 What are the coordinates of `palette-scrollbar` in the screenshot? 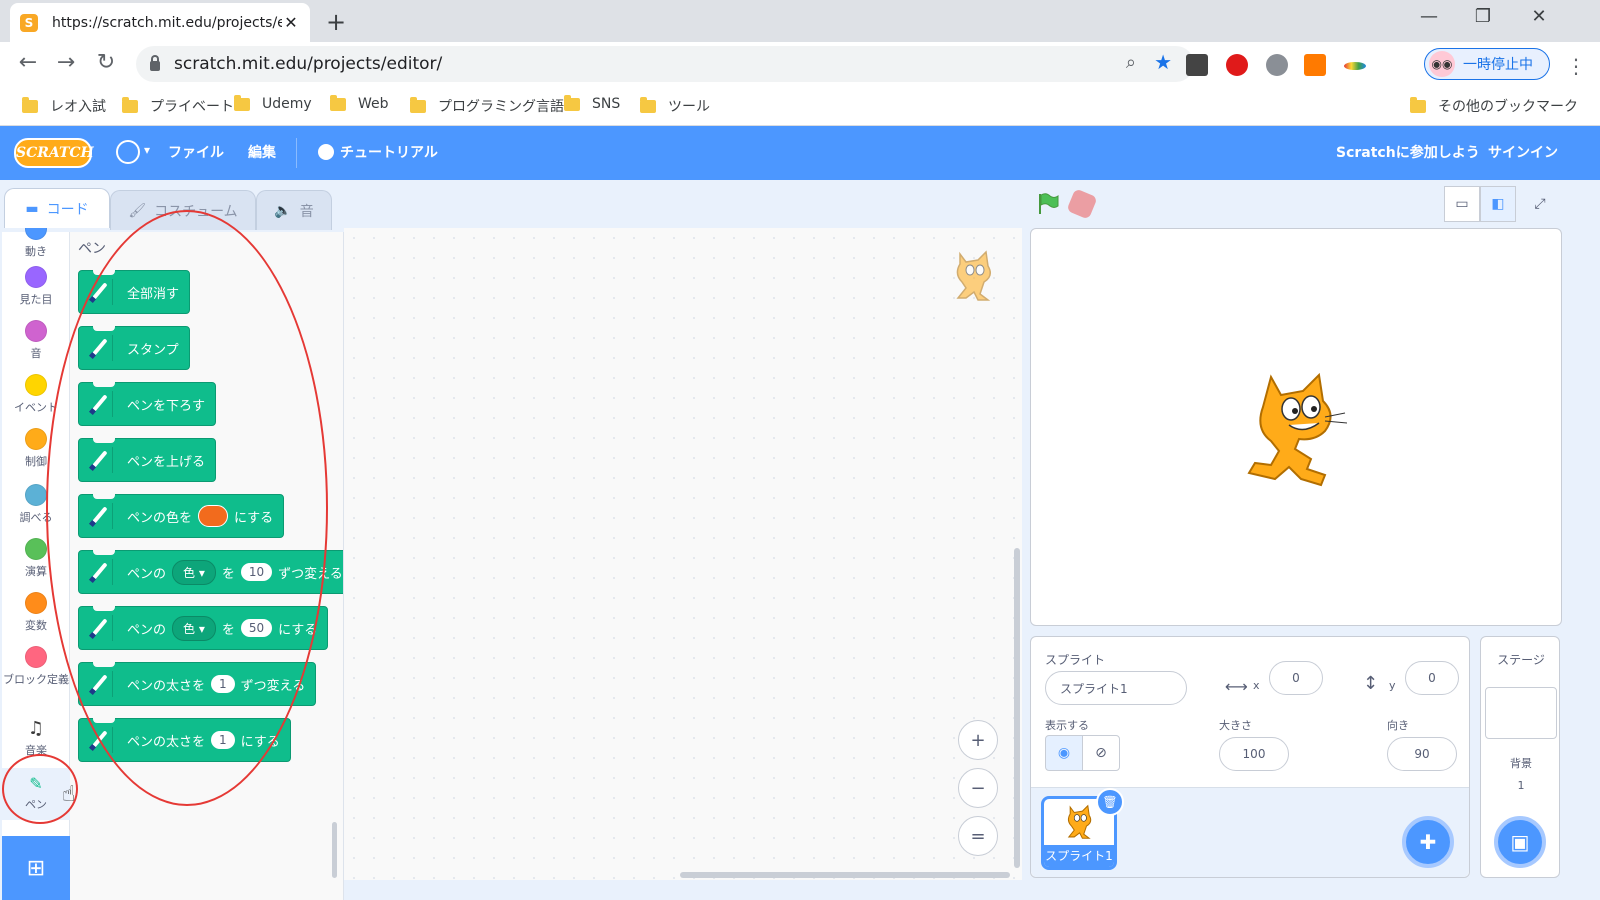 It's located at (334, 850).